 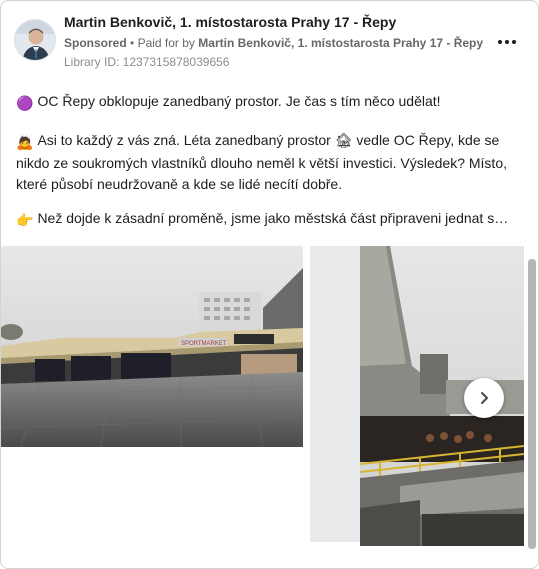 What do you see at coordinates (335, 394) in the screenshot?
I see `carousel-gap` at bounding box center [335, 394].